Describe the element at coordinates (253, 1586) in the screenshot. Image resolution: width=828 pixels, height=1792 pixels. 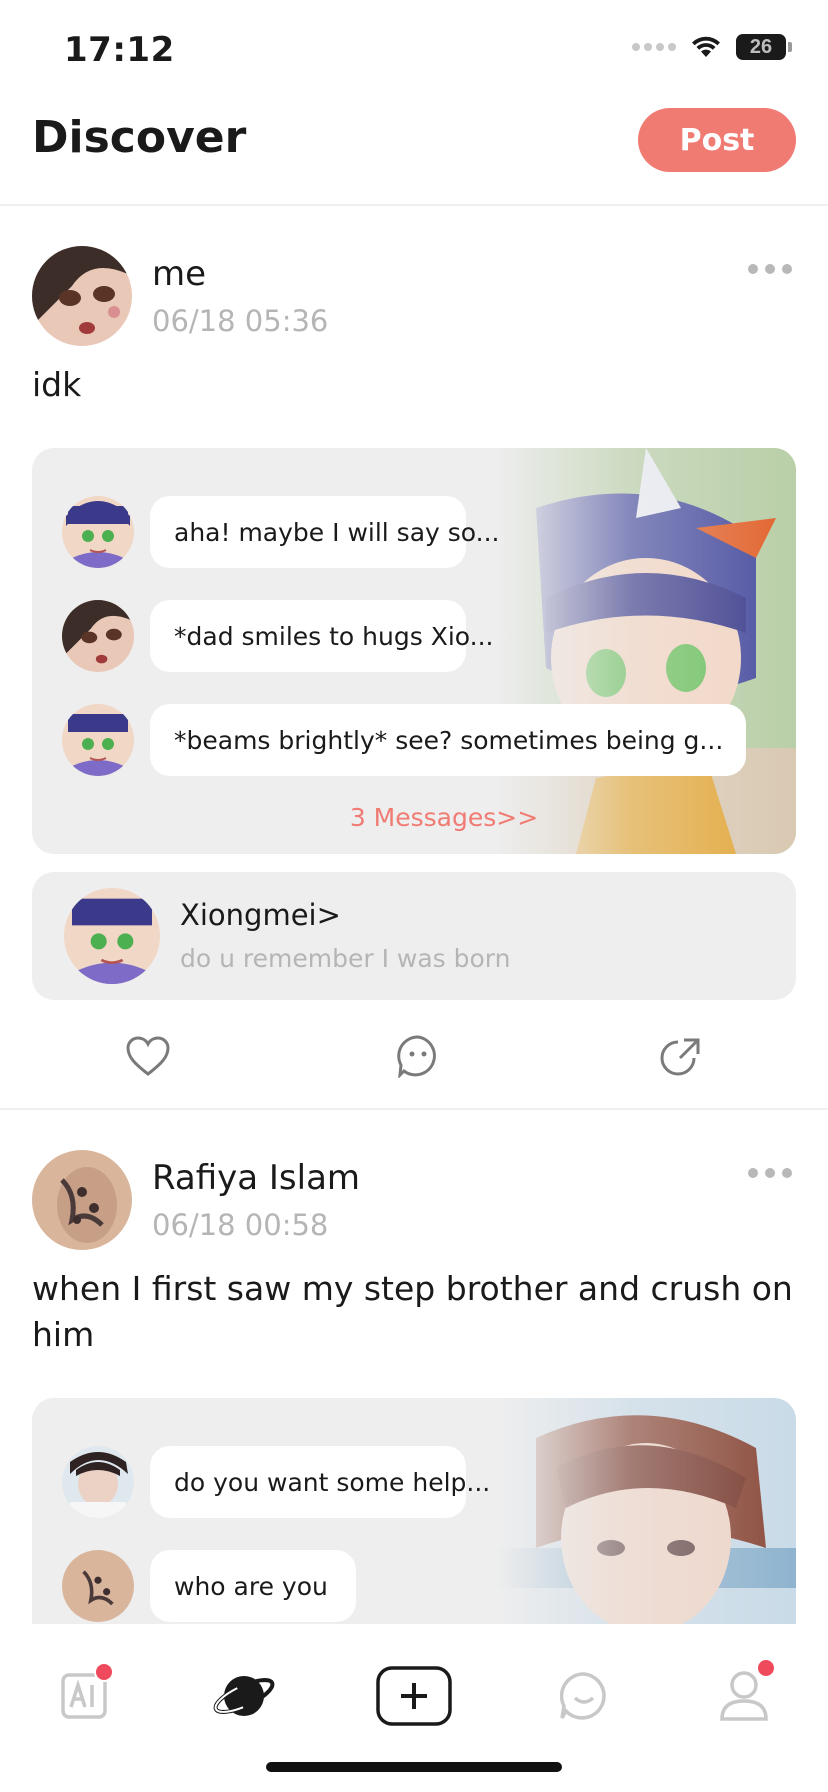
I see `message-bubble: who are you` at that location.